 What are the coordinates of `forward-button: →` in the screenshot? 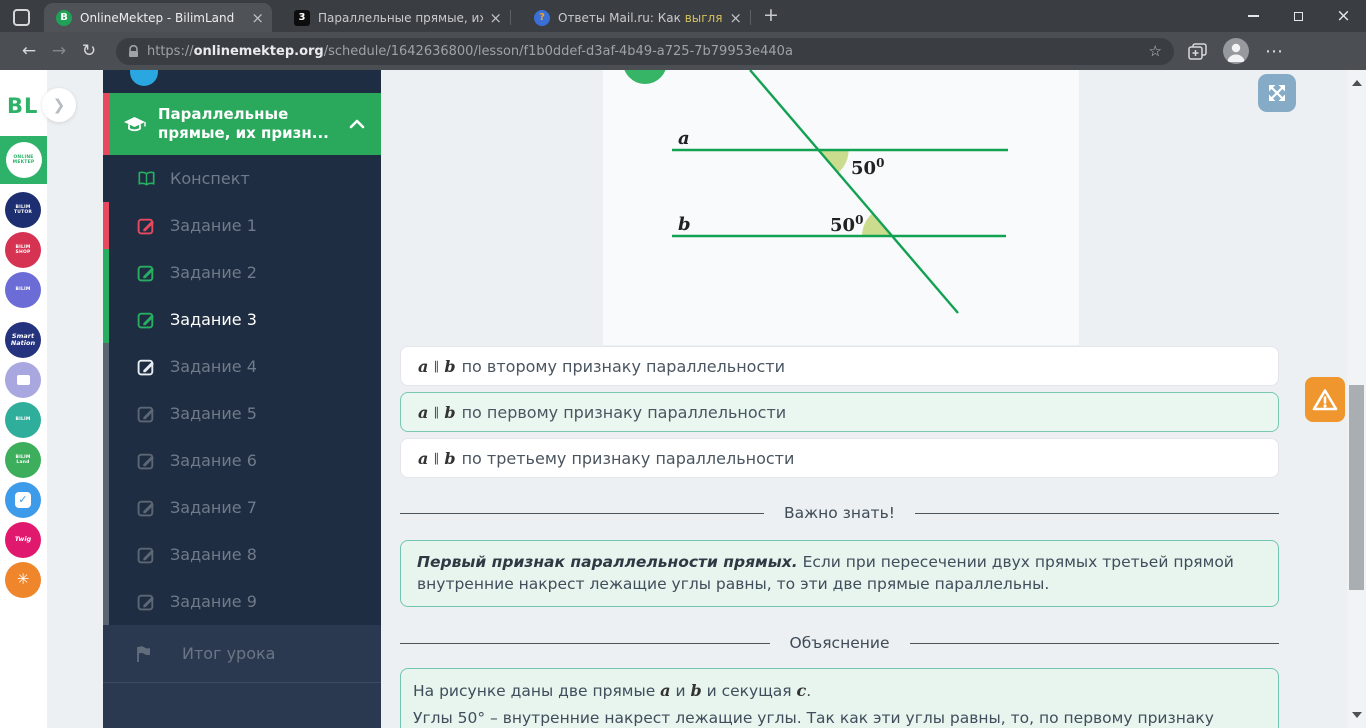 It's located at (59, 51).